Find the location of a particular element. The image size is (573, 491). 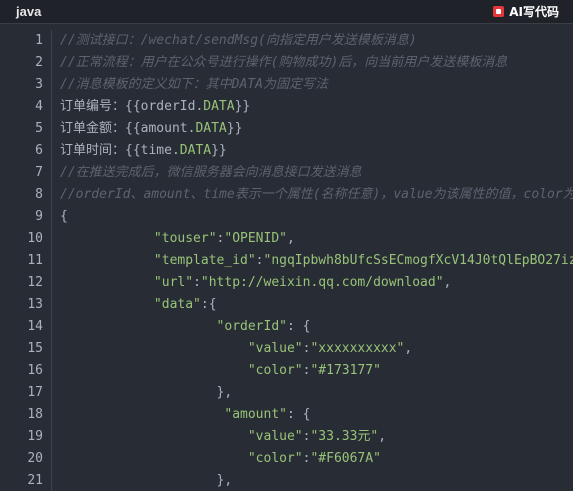

line-number: 8 is located at coordinates (39, 194).